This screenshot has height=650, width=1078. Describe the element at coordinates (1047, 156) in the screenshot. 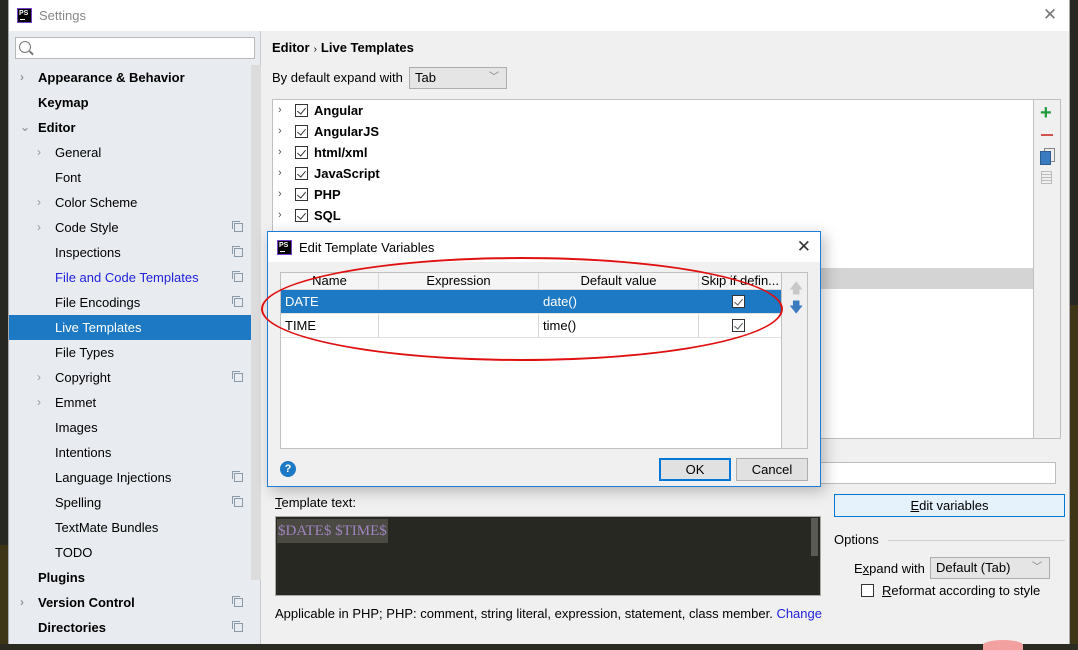

I see `copy-icon` at that location.